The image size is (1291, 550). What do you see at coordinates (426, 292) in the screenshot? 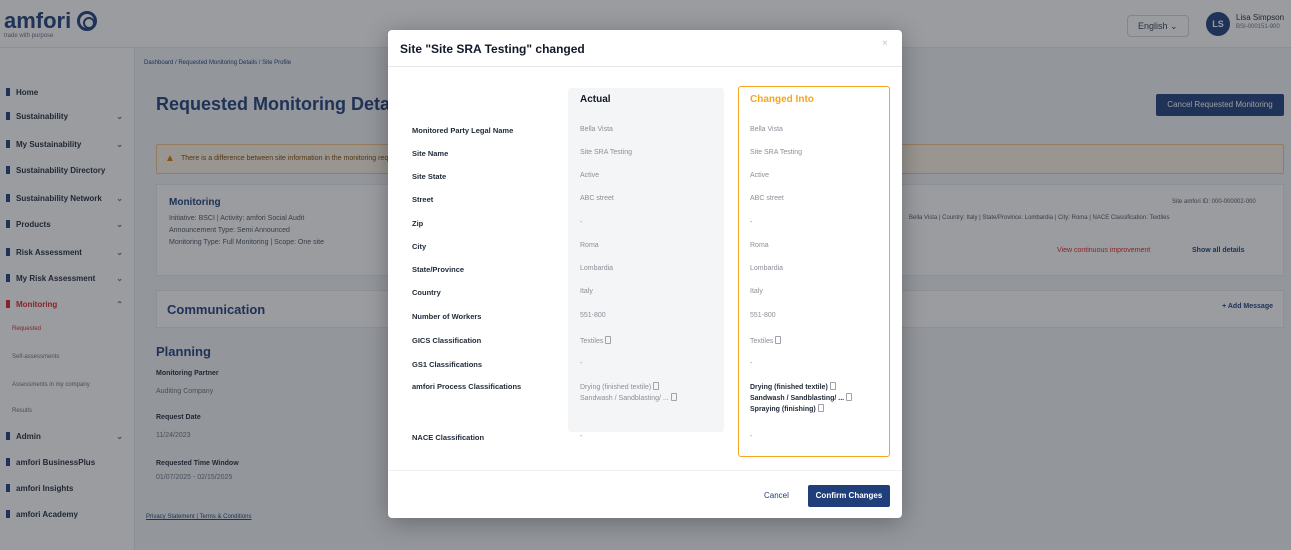
I see `row-label: Country` at bounding box center [426, 292].